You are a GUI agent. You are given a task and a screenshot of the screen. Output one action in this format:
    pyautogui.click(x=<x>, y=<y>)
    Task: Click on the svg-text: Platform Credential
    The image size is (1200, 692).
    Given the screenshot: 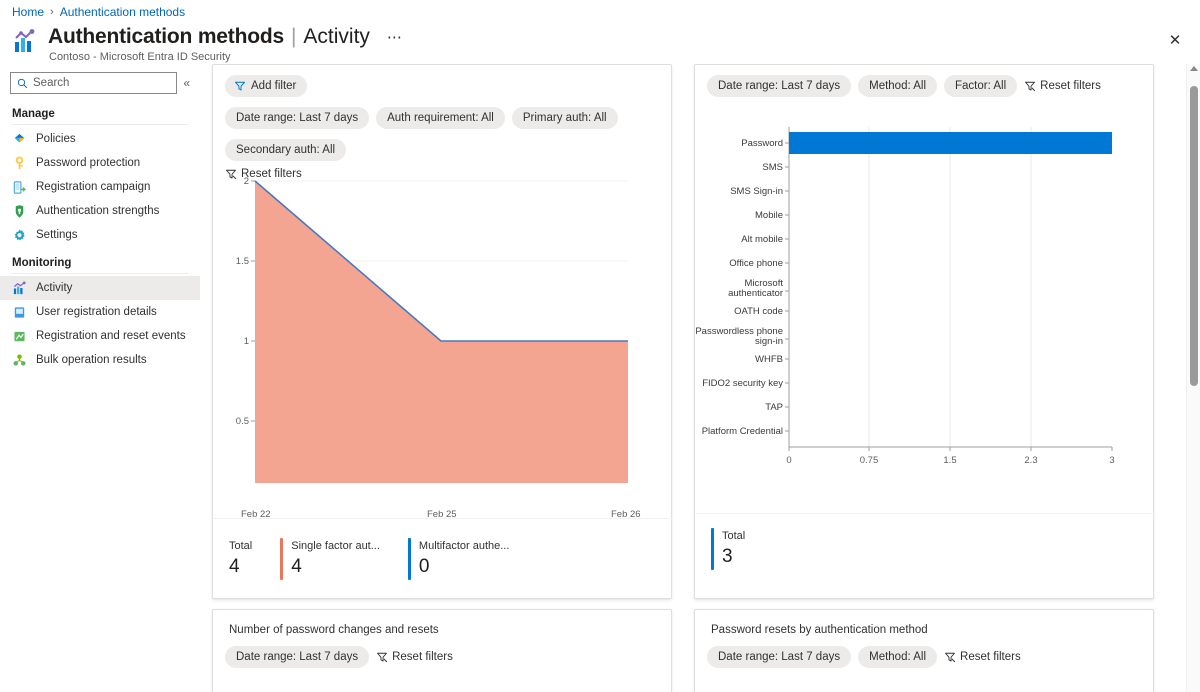 What is the action you would take?
    pyautogui.click(x=742, y=431)
    